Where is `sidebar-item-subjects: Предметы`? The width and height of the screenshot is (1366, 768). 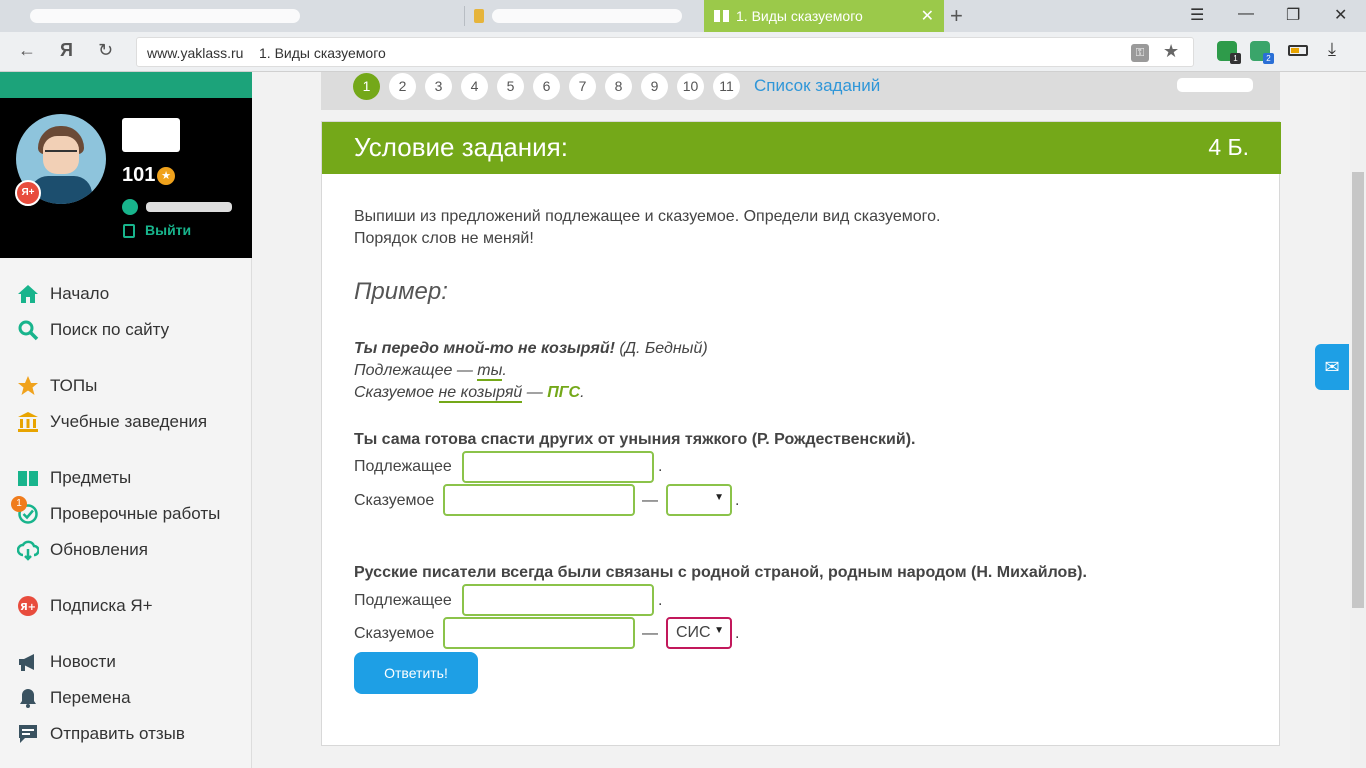
sidebar-item-subjects: Предметы is located at coordinates (126, 477).